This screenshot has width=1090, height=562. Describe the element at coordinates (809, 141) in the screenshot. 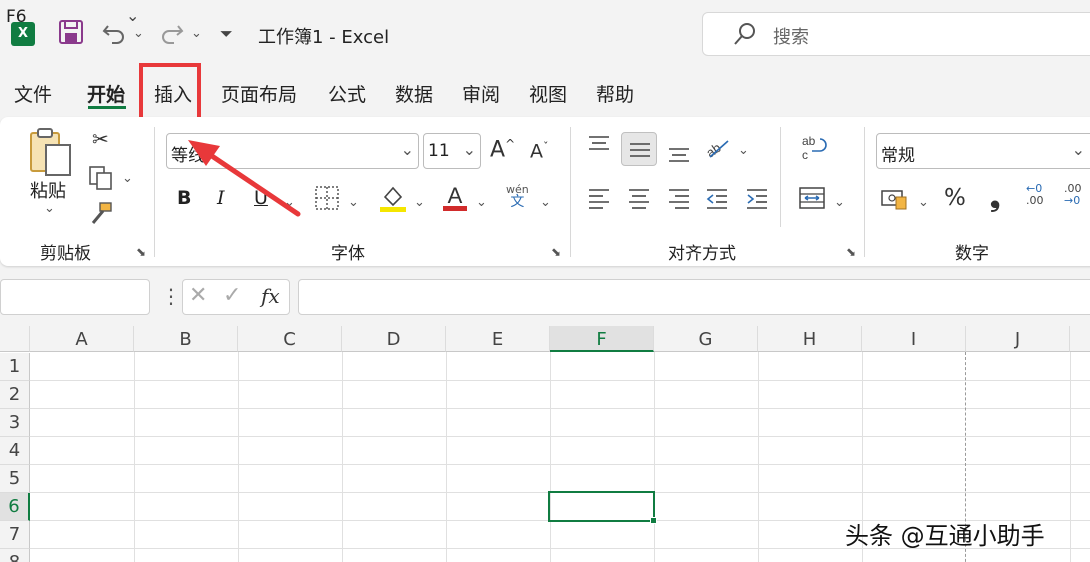

I see `svg-text: ab` at that location.